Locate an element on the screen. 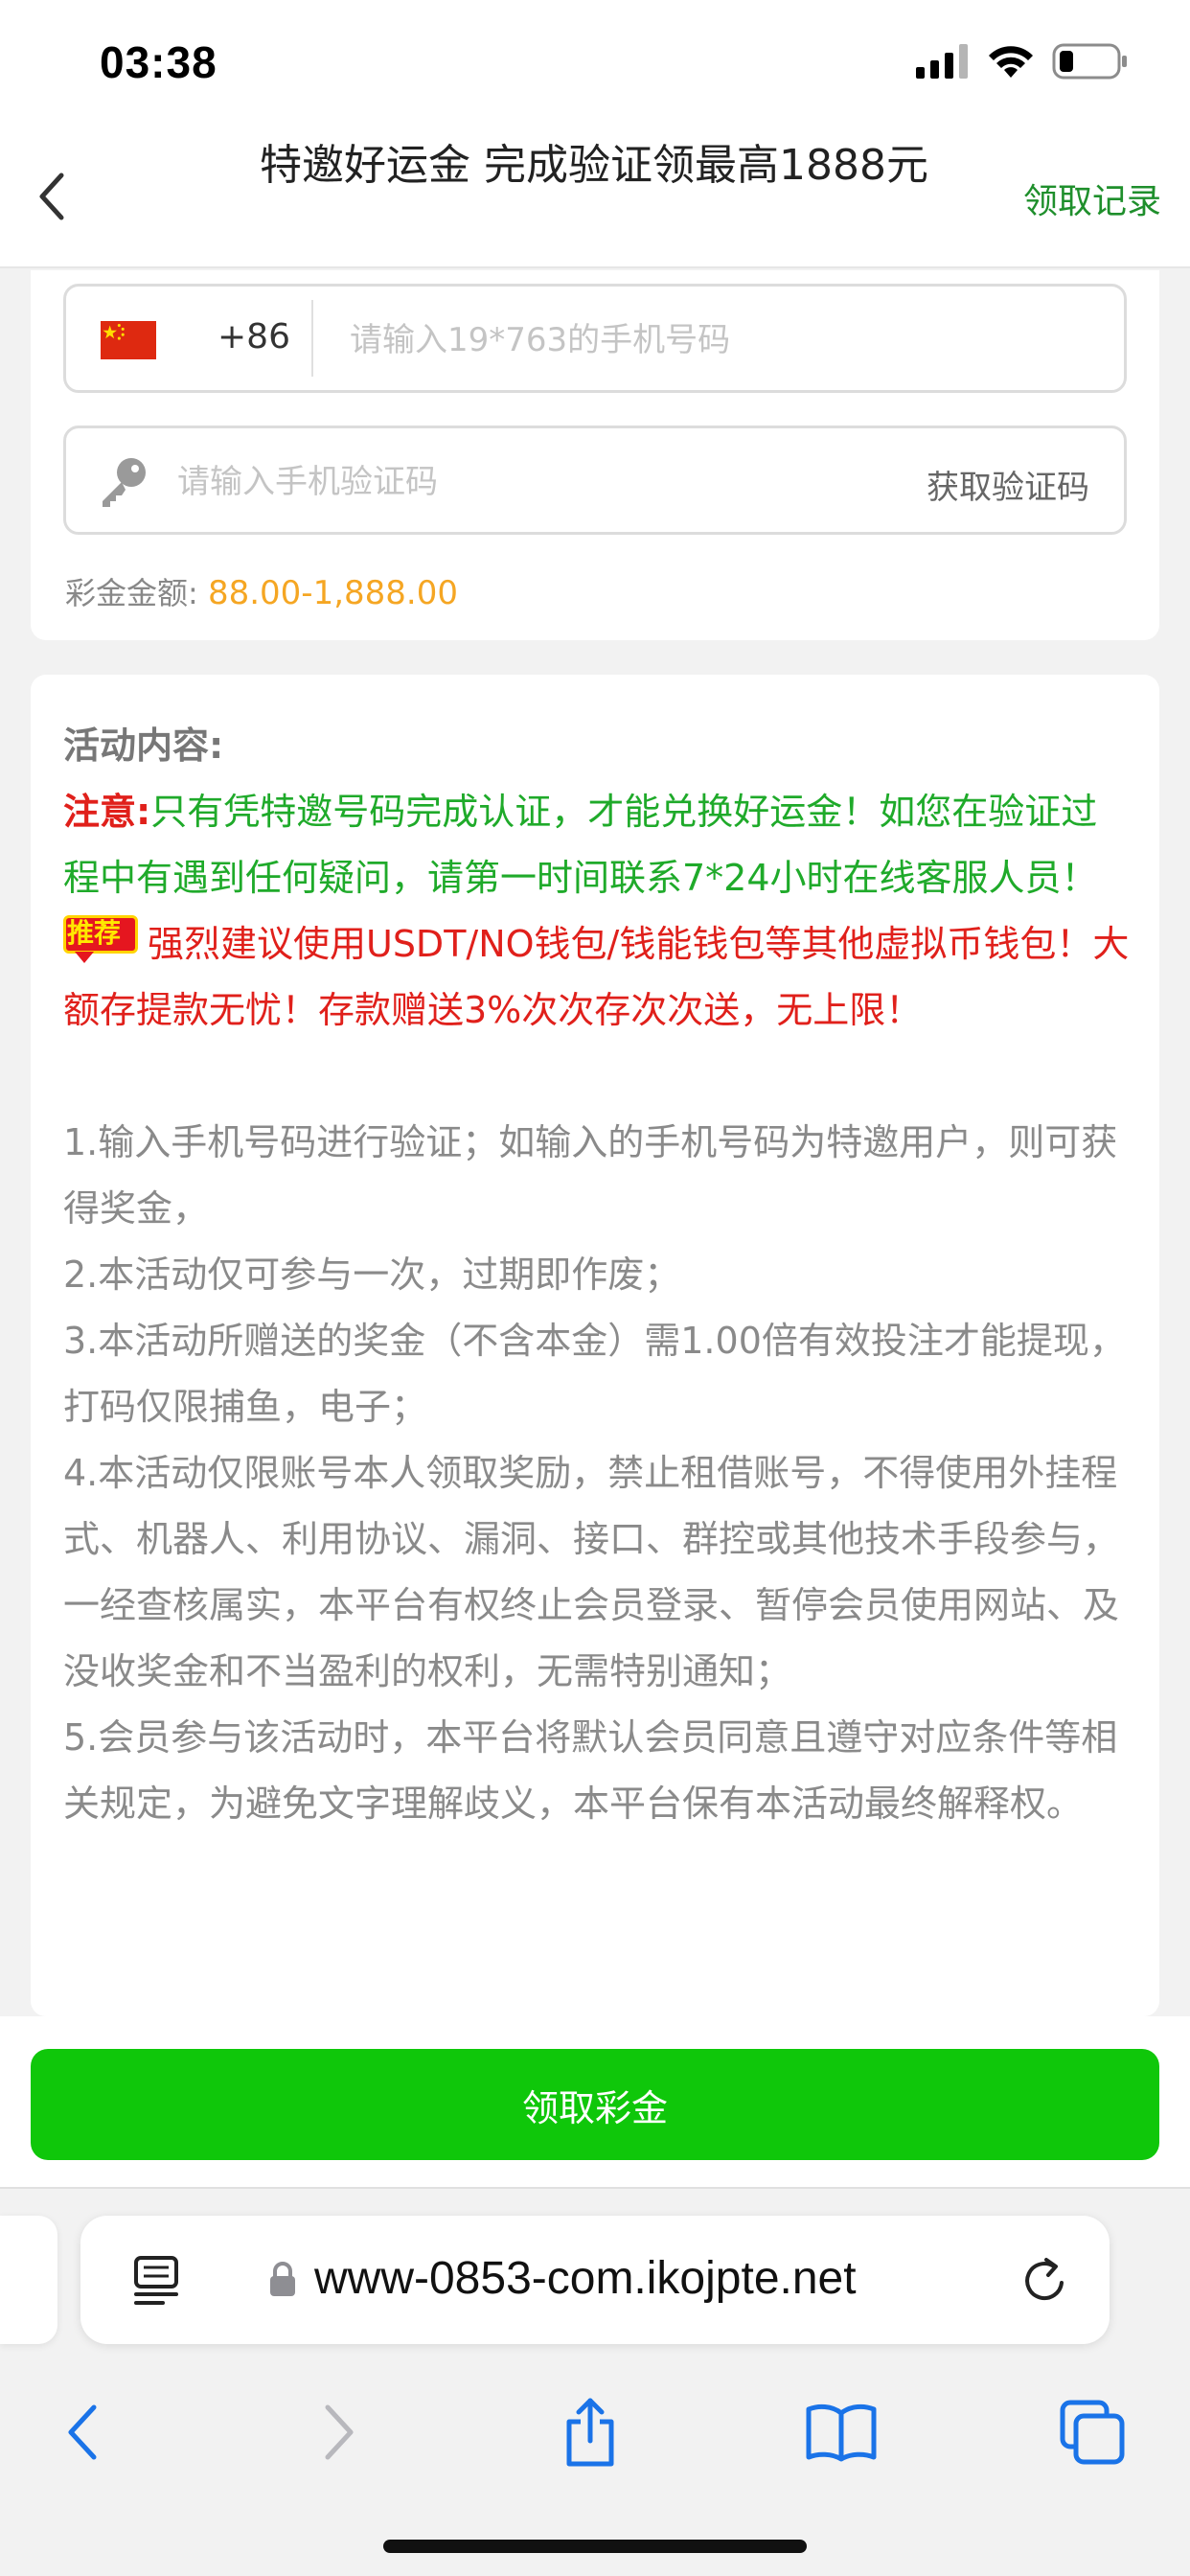  divider is located at coordinates (312, 338).